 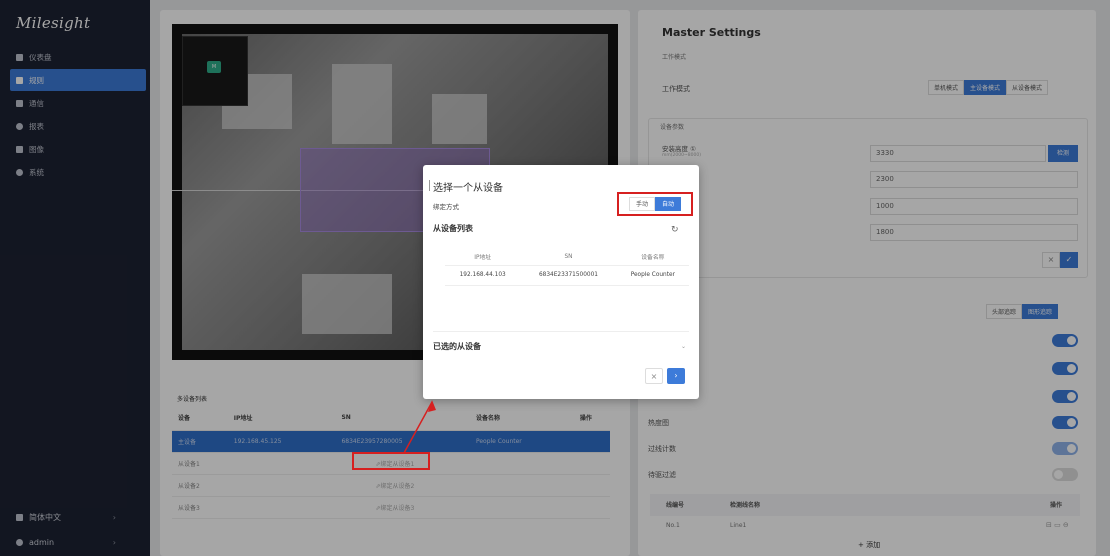 What do you see at coordinates (675, 230) in the screenshot?
I see `refresh-icon: ↻` at bounding box center [675, 230].